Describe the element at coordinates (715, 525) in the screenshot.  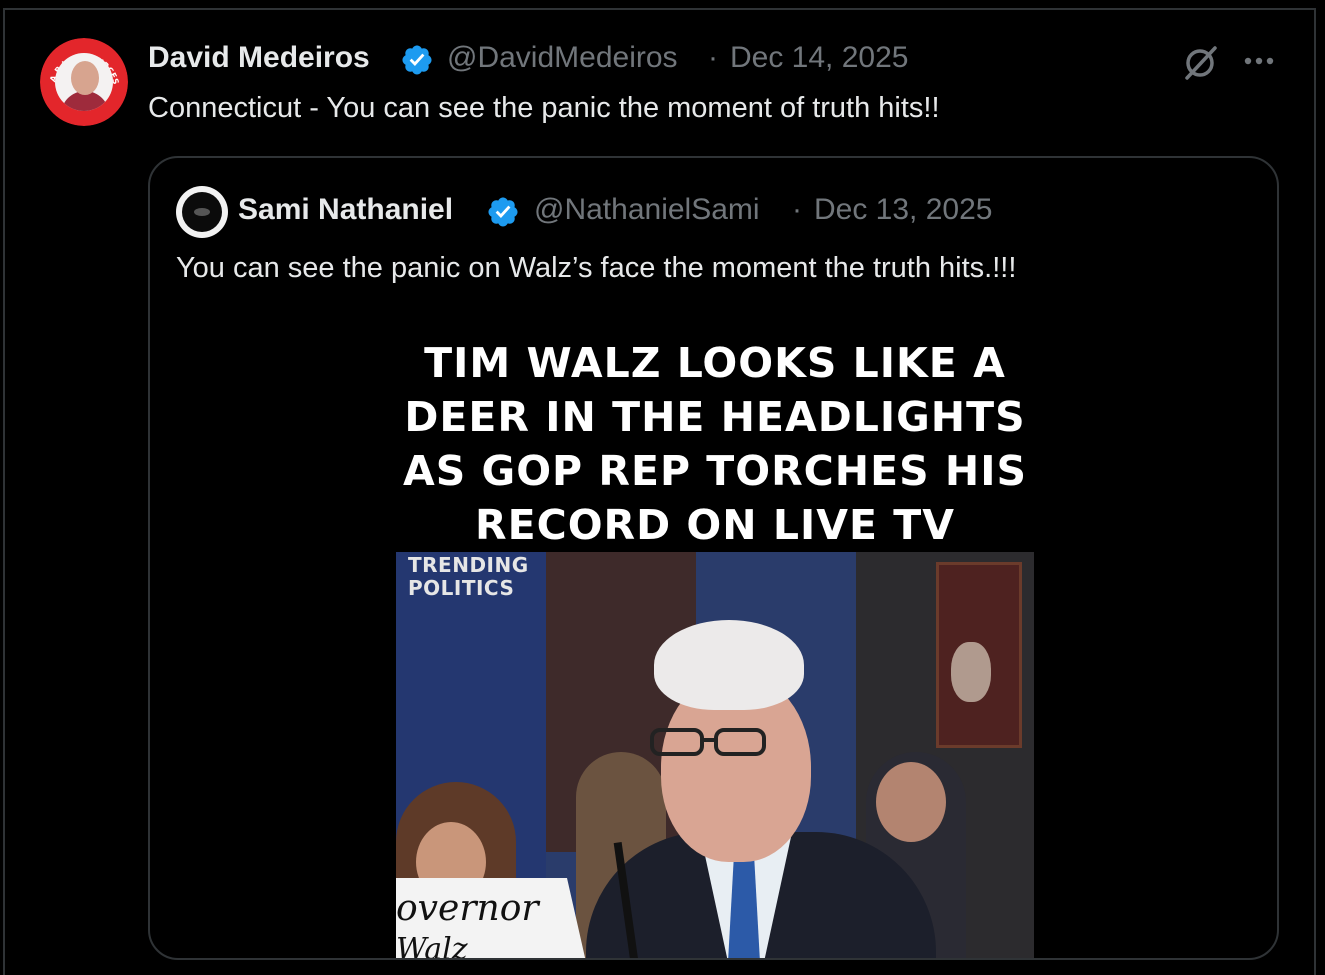
I see `headline-line: RECORD ON LIVE TV` at that location.